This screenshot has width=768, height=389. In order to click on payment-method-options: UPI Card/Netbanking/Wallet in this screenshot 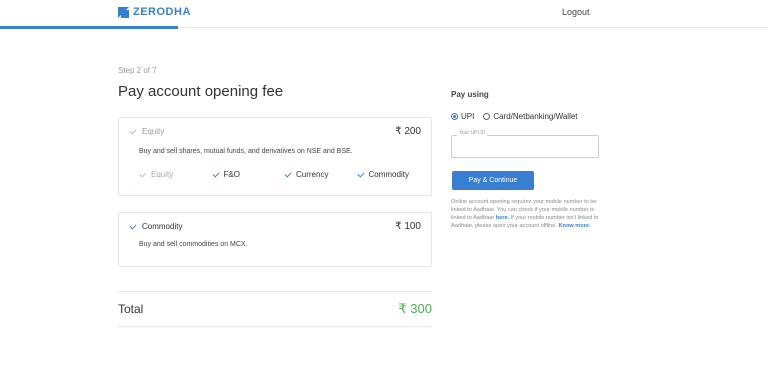, I will do `click(514, 116)`.